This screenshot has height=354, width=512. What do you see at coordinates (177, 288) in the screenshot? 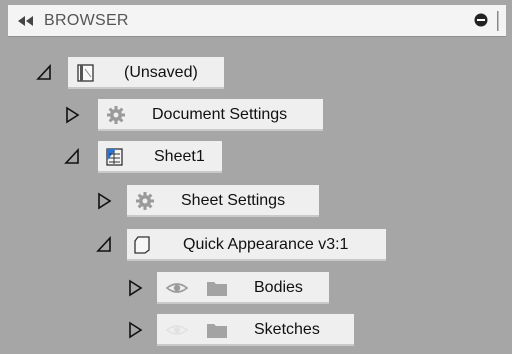
I see `eye-icon` at bounding box center [177, 288].